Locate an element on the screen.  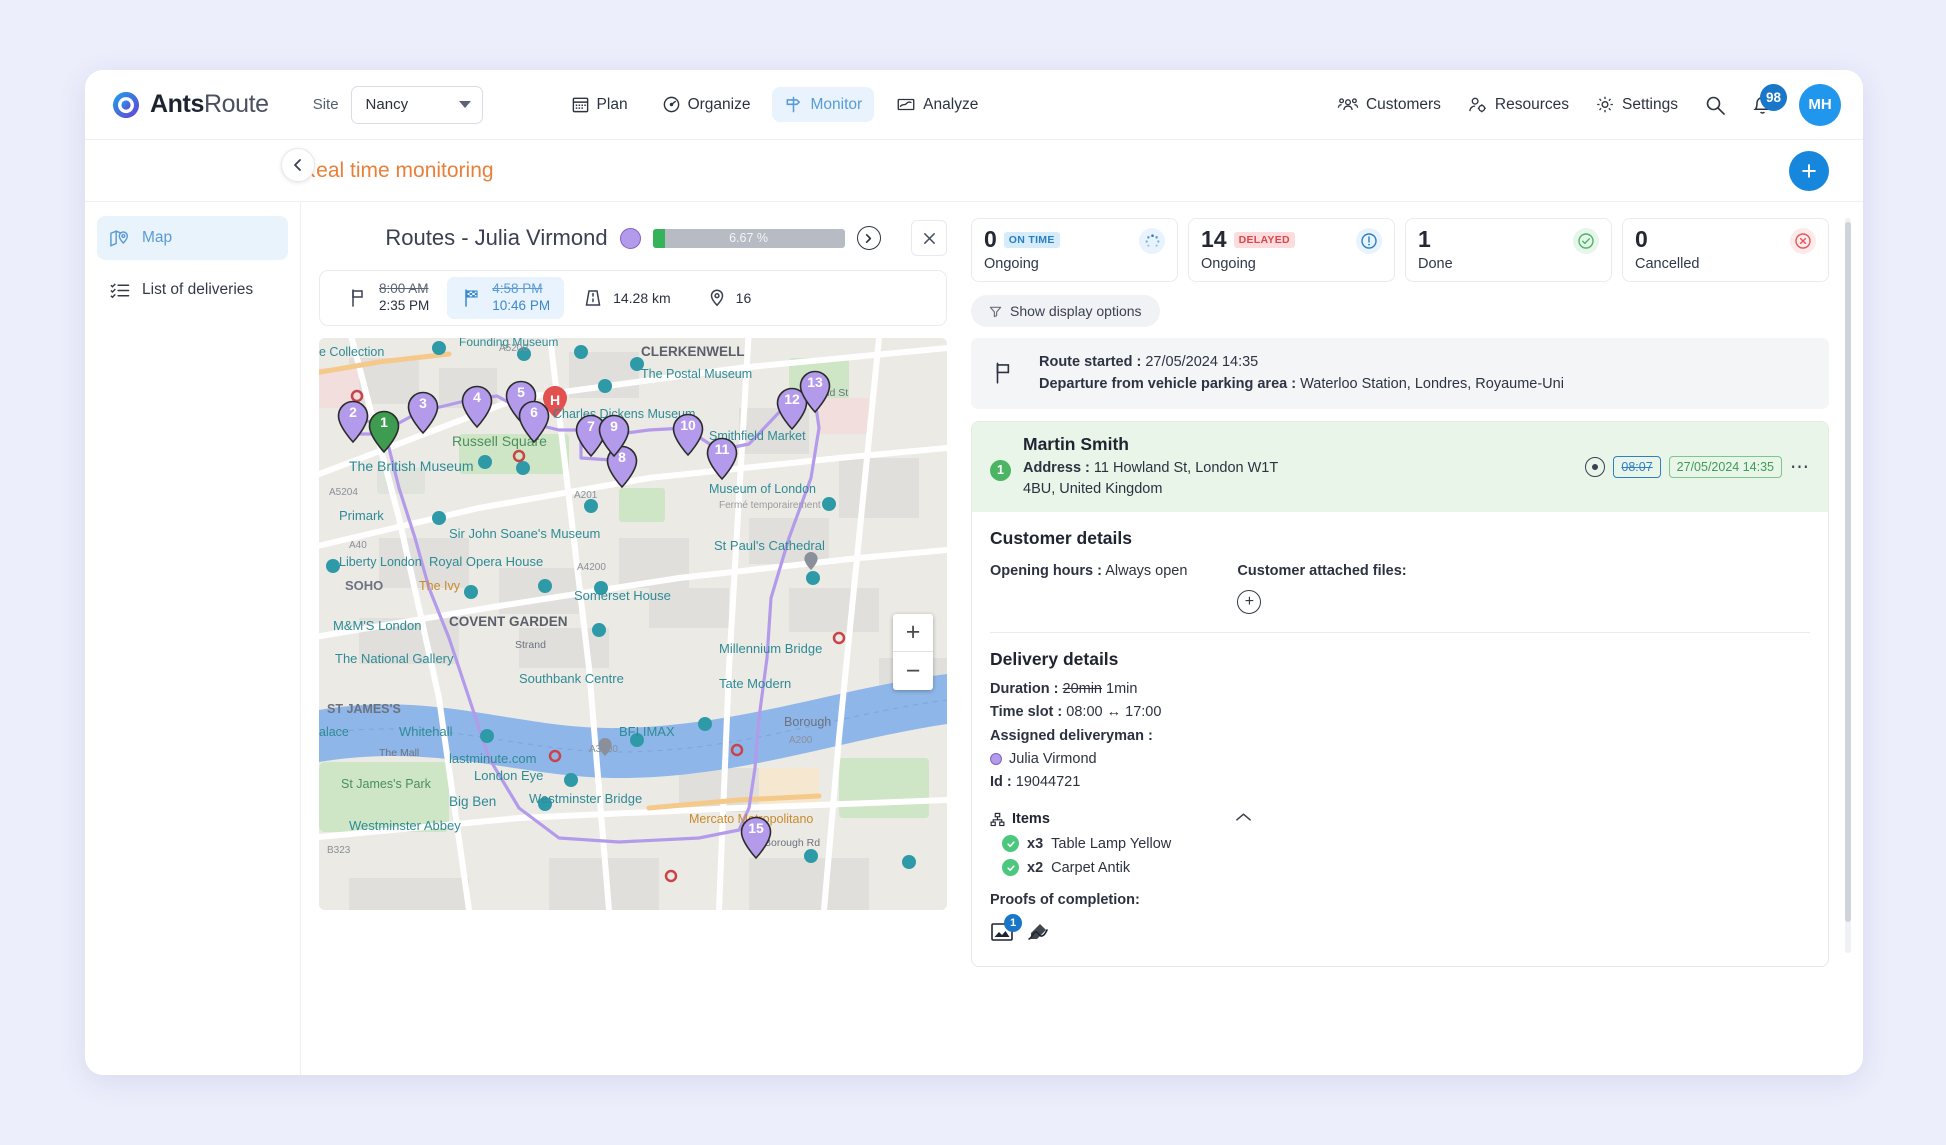
location-pin-icon is located at coordinates (716, 298).